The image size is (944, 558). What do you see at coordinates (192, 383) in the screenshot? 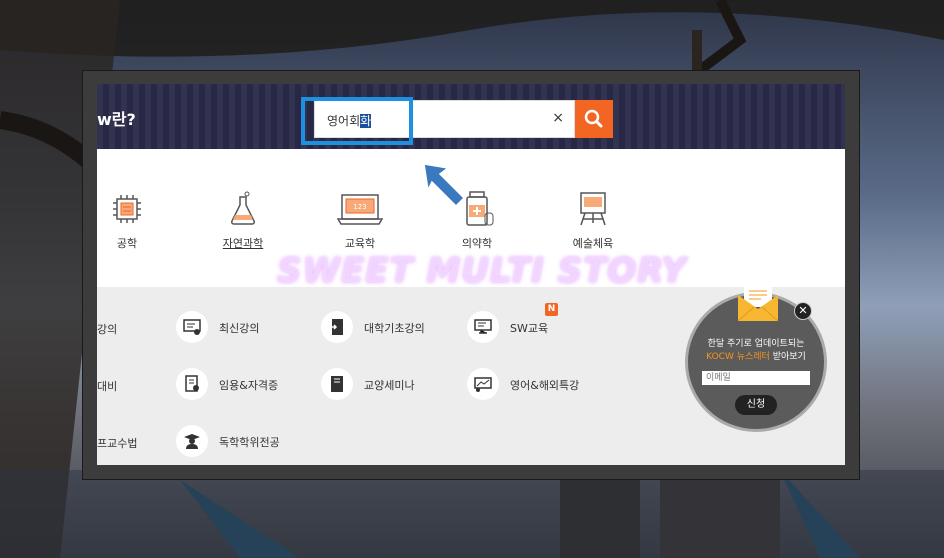
I see `certificate-icon` at bounding box center [192, 383].